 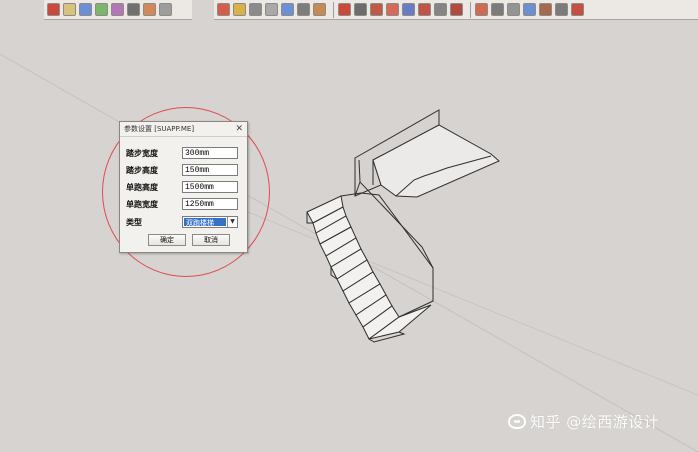 What do you see at coordinates (167, 240) in the screenshot?
I see `ok-button: 确定` at bounding box center [167, 240].